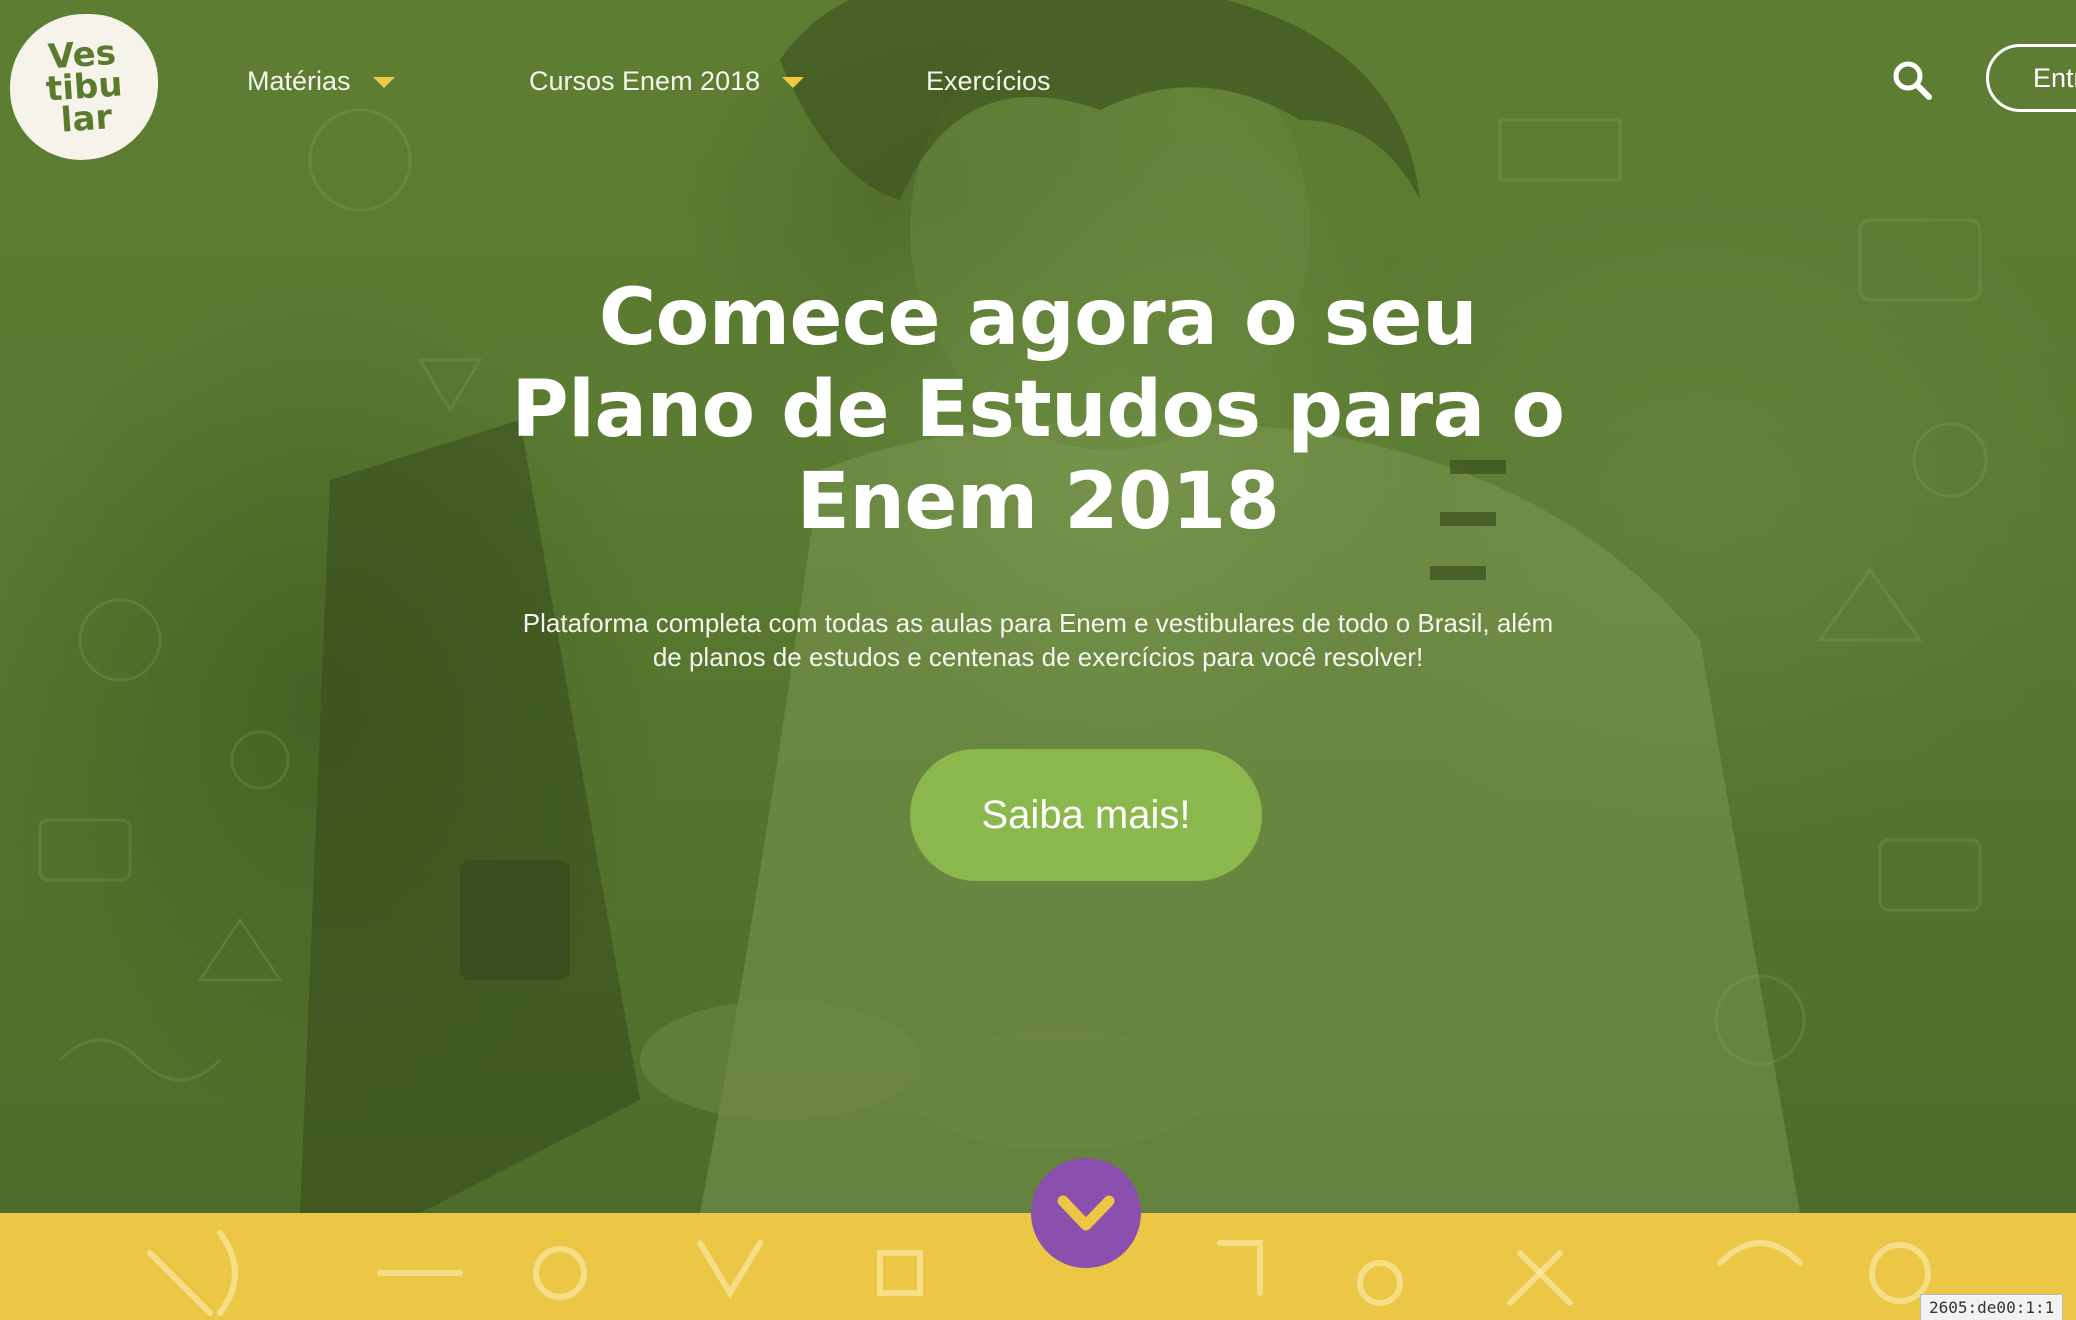 The height and width of the screenshot is (1320, 2076). I want to click on status-url-tooltip: 2605:de00:1:1, so click(1992, 1307).